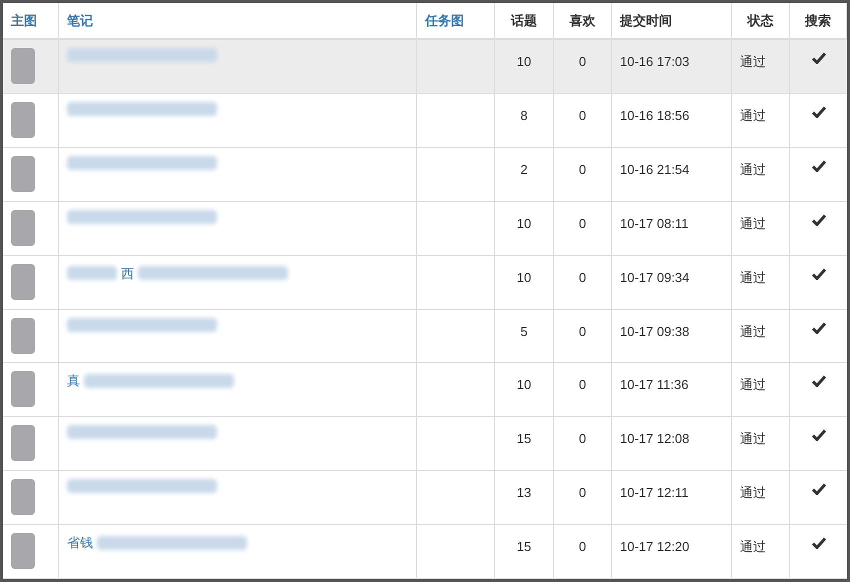 The height and width of the screenshot is (582, 850). I want to click on submit-time: 10-16 21:54, so click(655, 169).